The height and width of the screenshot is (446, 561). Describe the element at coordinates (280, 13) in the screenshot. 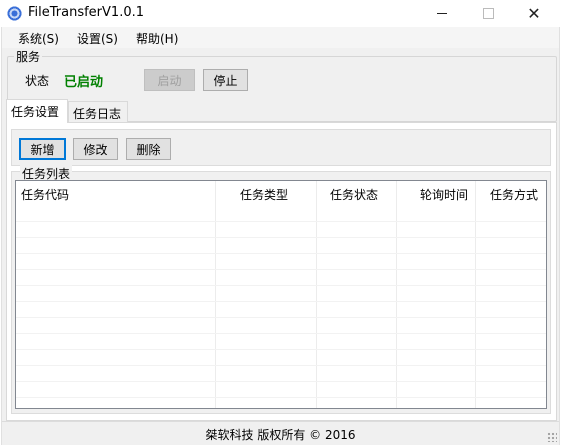

I see `title-bar: FileTransferV1.0.1 ✕` at that location.